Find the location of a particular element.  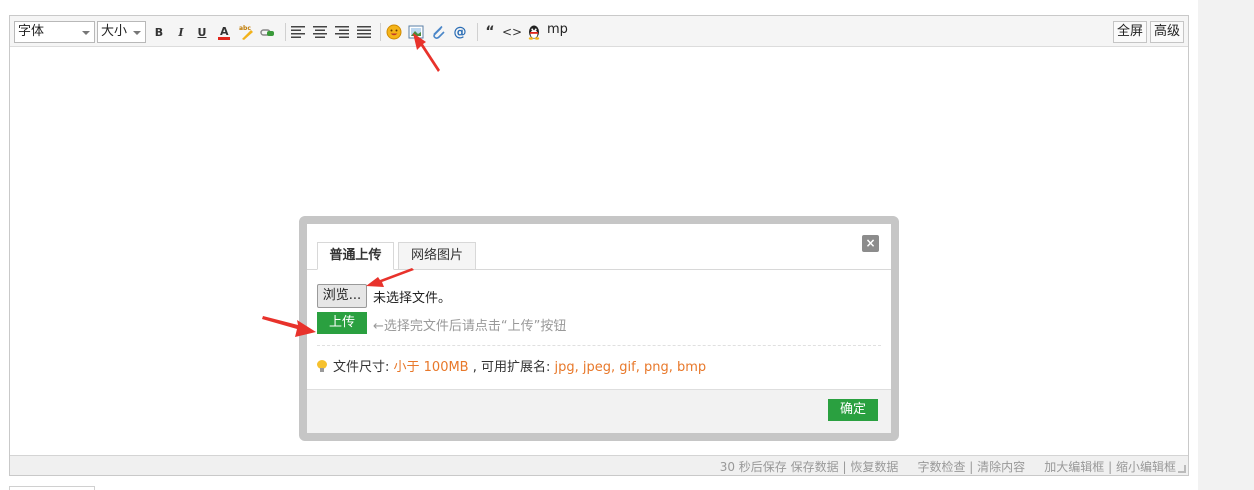

smiley-icon is located at coordinates (394, 32).